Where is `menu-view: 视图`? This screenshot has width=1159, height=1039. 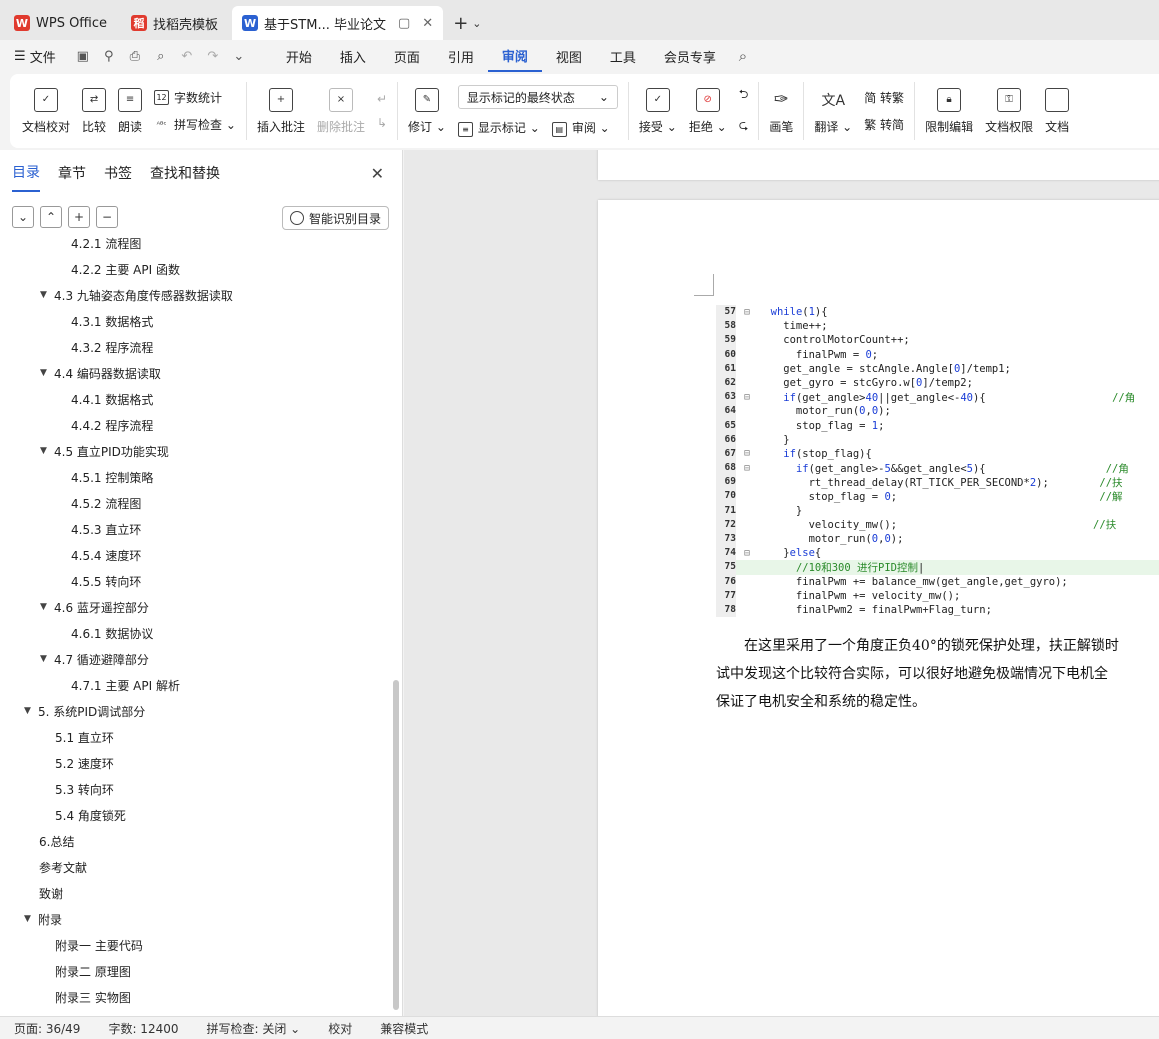 menu-view: 视图 is located at coordinates (569, 56).